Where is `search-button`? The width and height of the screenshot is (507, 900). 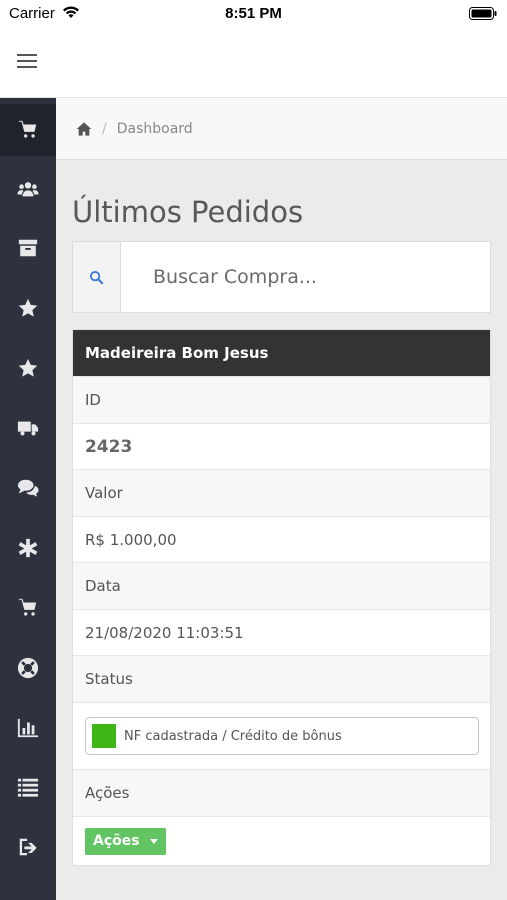 search-button is located at coordinates (97, 277).